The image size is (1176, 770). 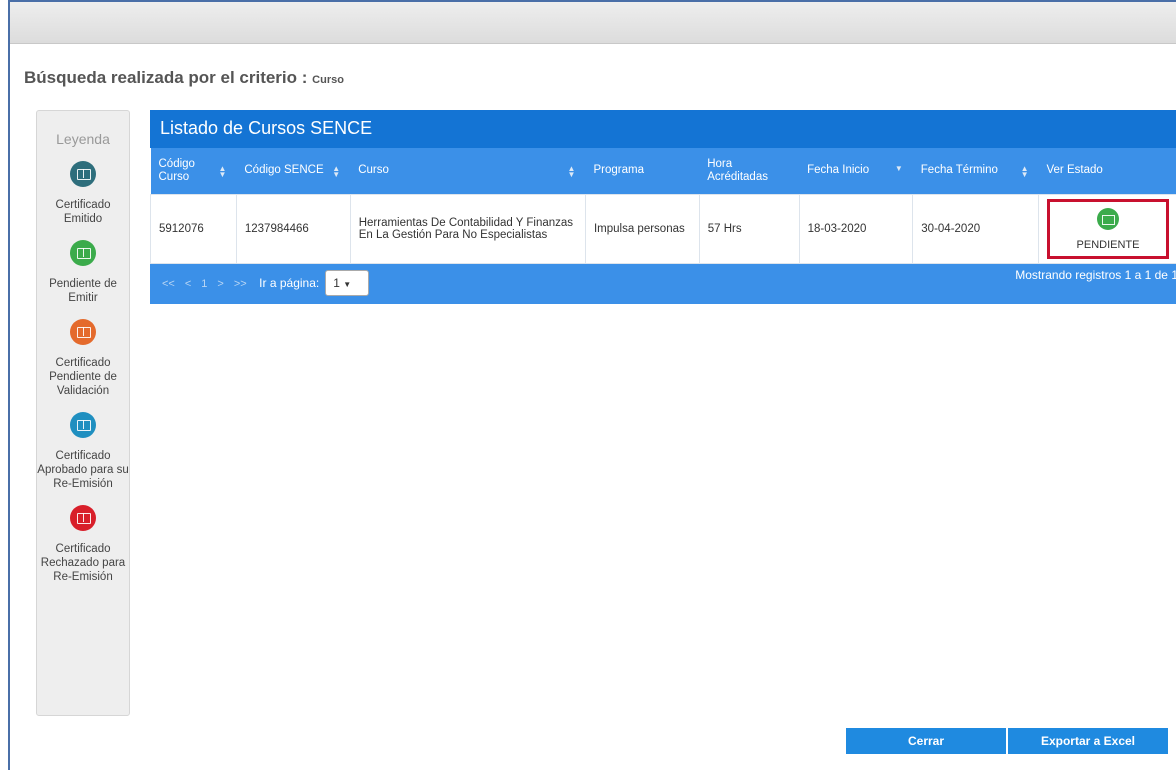 I want to click on cell-fecha-termino: 30-04-2020, so click(x=975, y=228).